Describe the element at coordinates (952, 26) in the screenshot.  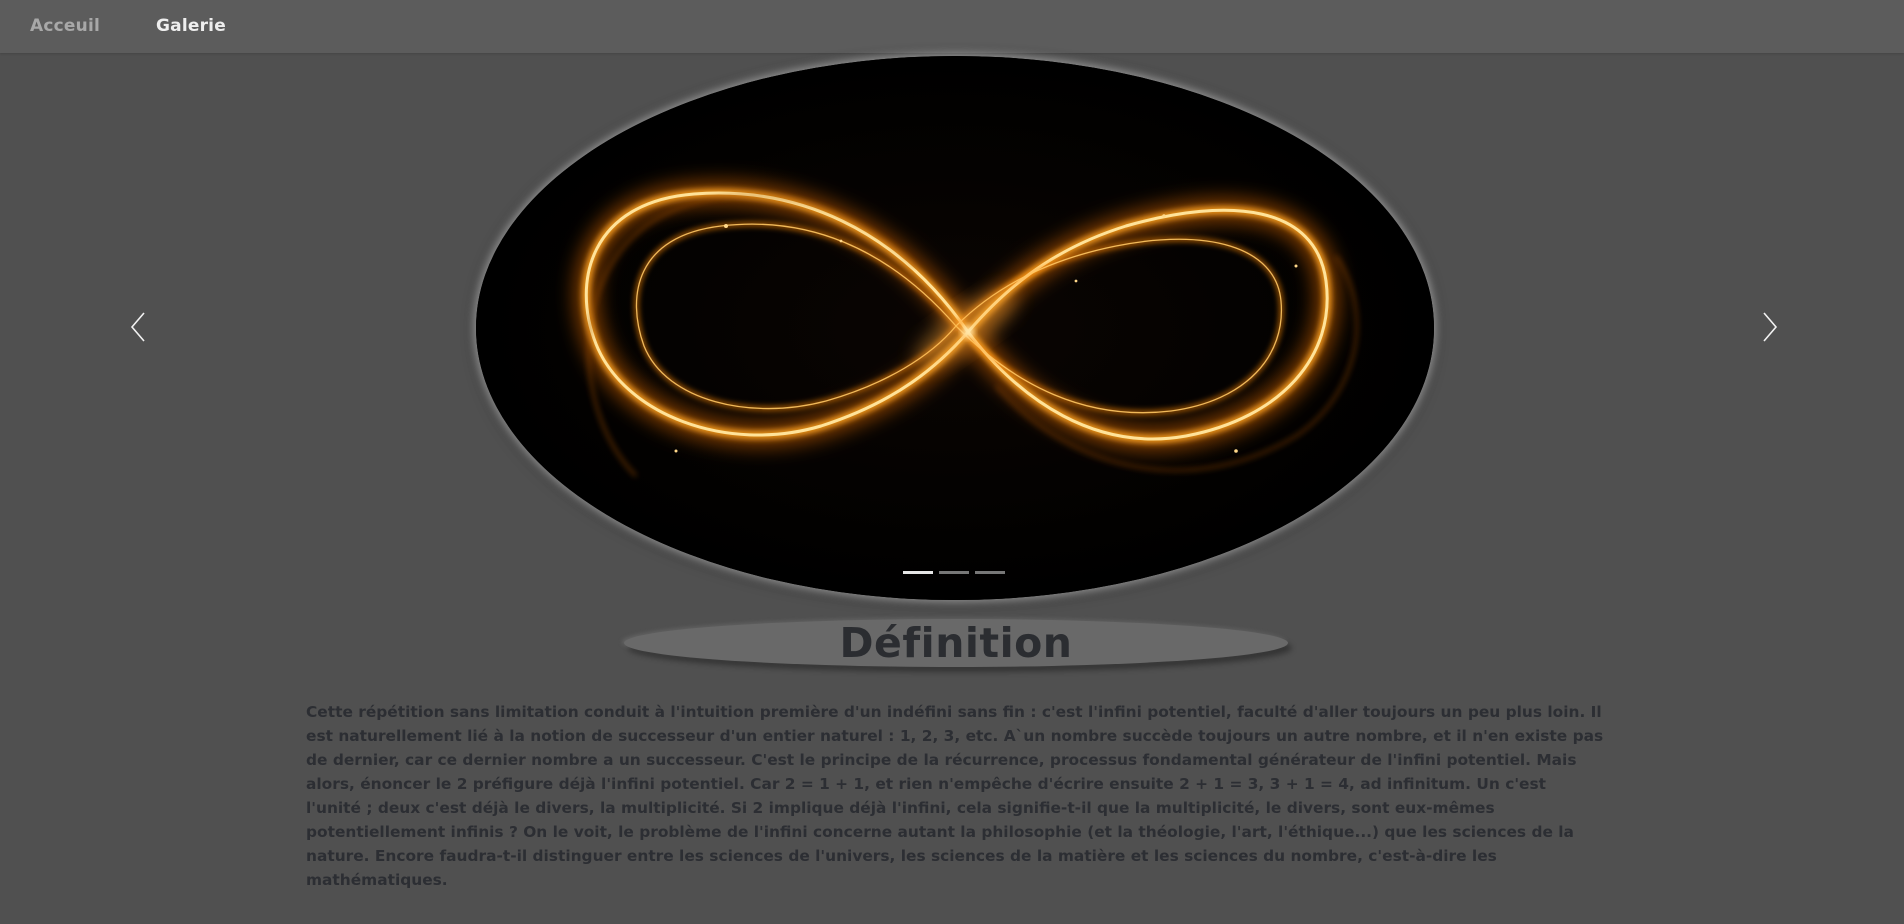
I see `top-navbar: Acceuil Galerie` at that location.